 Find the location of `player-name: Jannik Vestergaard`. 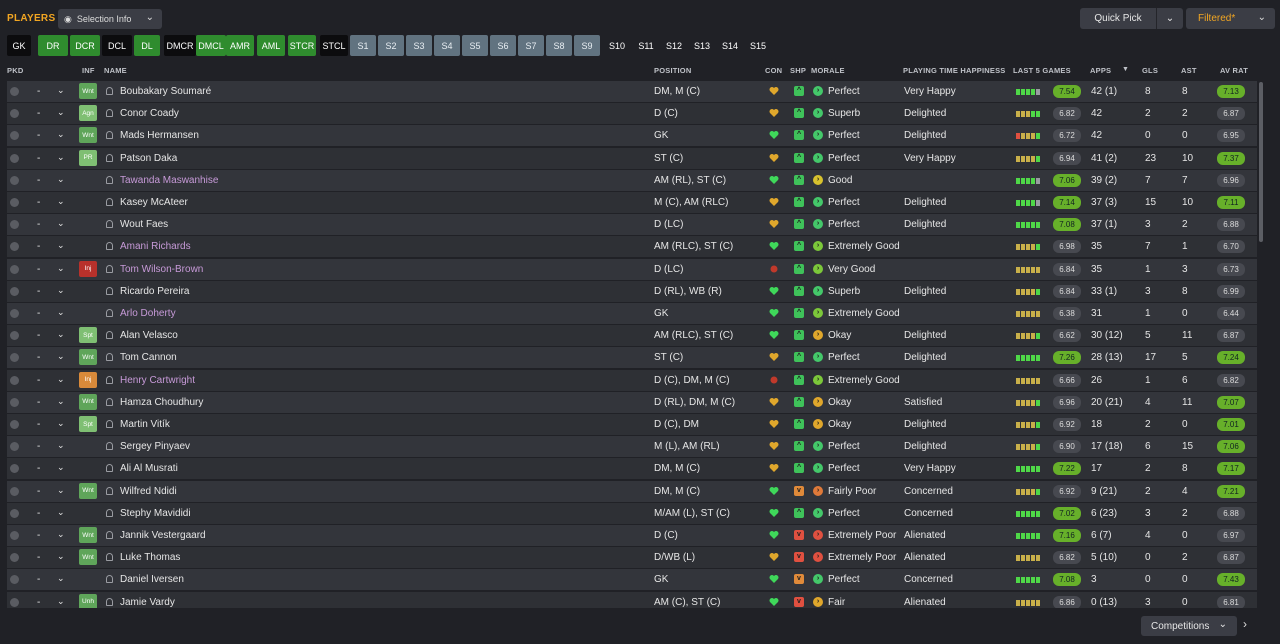

player-name: Jannik Vestergaard is located at coordinates (163, 535).